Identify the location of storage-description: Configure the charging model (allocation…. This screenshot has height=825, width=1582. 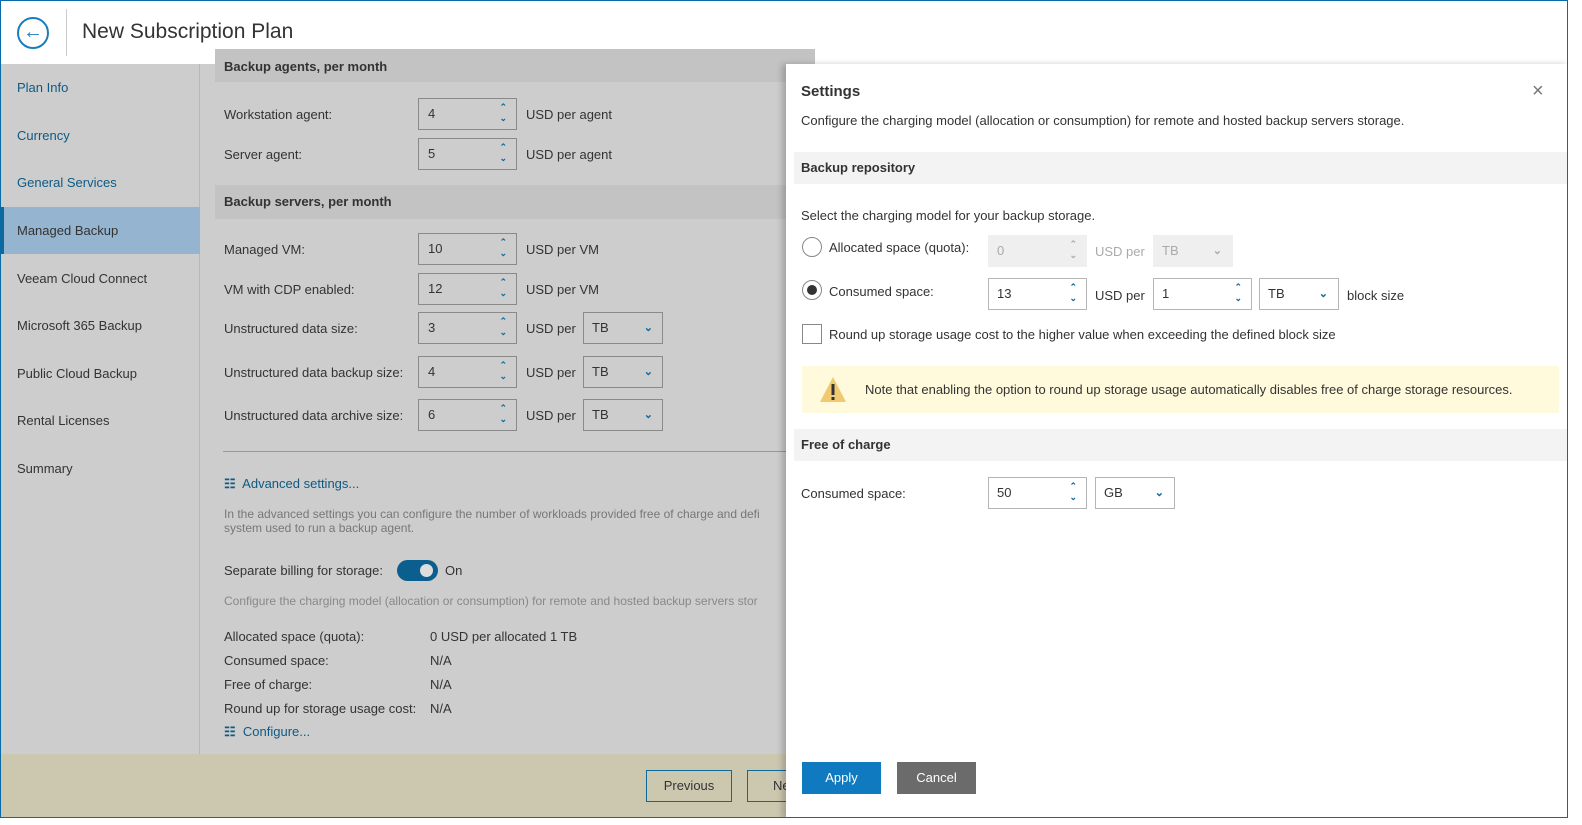
(491, 601).